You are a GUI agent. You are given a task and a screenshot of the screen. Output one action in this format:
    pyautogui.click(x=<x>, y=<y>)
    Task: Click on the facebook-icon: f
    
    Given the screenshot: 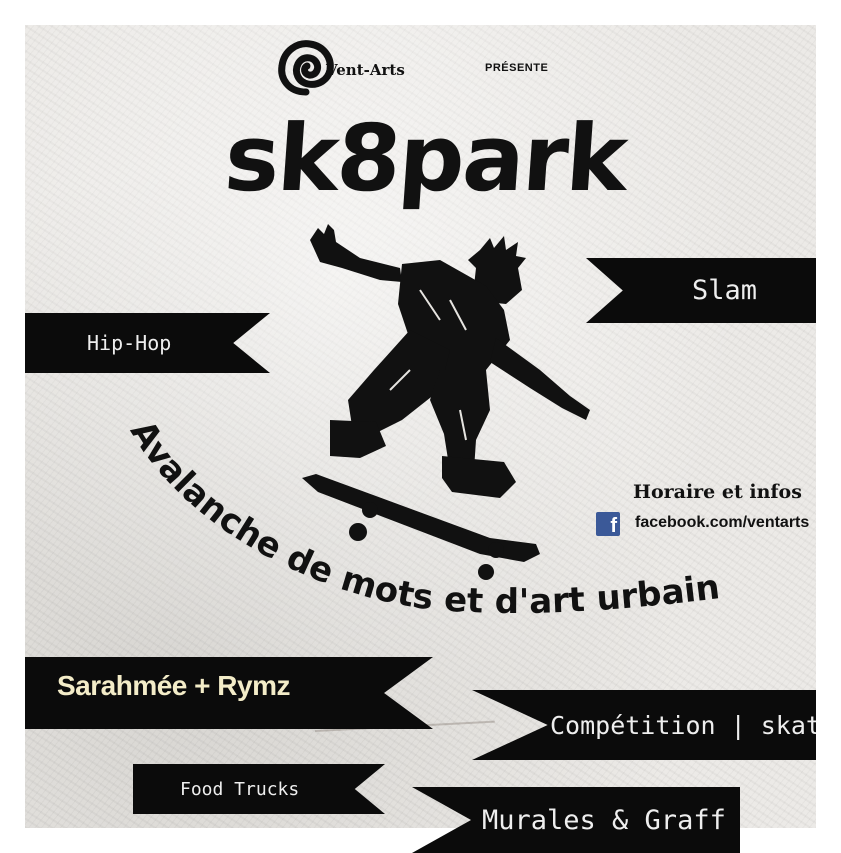 What is the action you would take?
    pyautogui.click(x=608, y=524)
    